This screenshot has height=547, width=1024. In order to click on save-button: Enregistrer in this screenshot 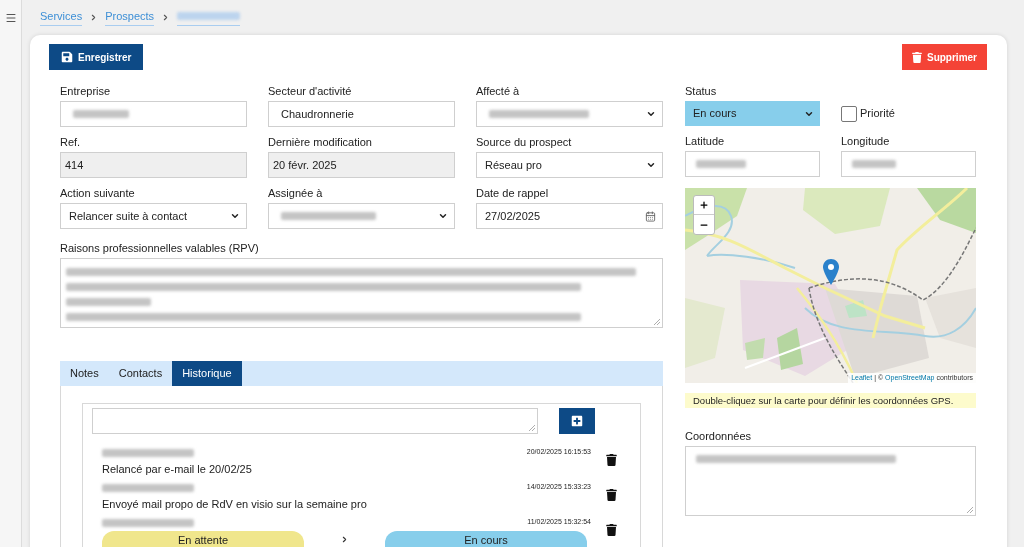, I will do `click(96, 57)`.